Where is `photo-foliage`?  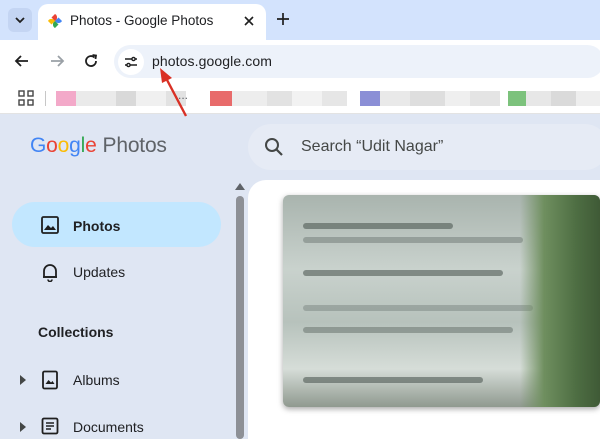 photo-foliage is located at coordinates (560, 301).